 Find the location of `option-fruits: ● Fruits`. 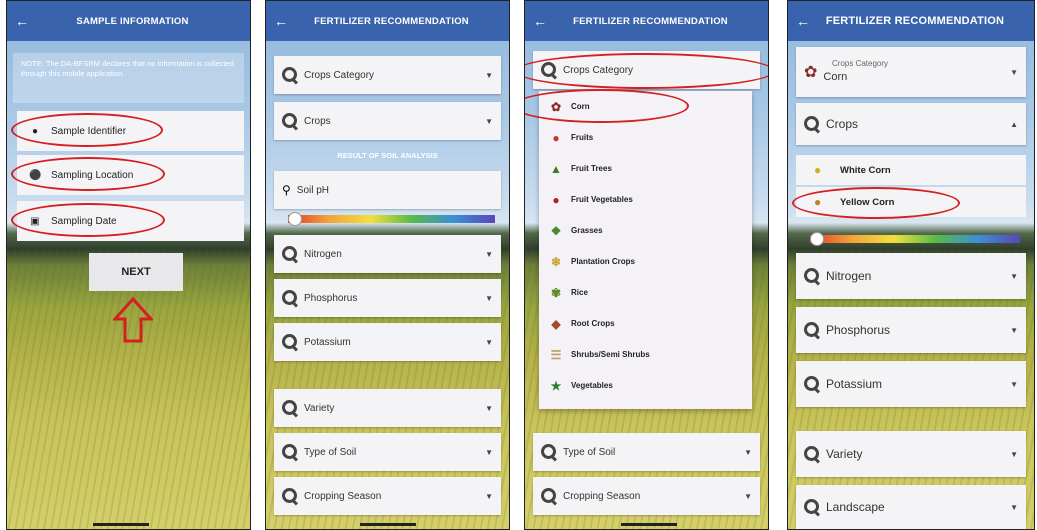

option-fruits: ● Fruits is located at coordinates (645, 137).